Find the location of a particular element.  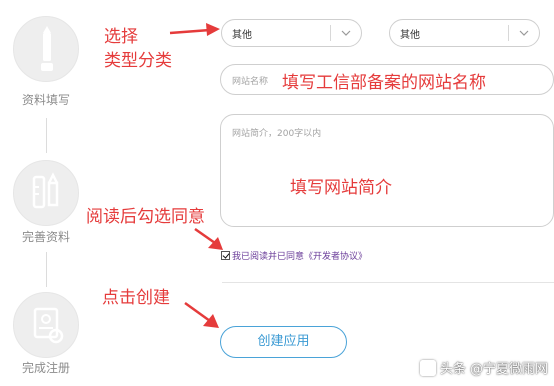

arrow-to-create-button-icon is located at coordinates (201, 314).